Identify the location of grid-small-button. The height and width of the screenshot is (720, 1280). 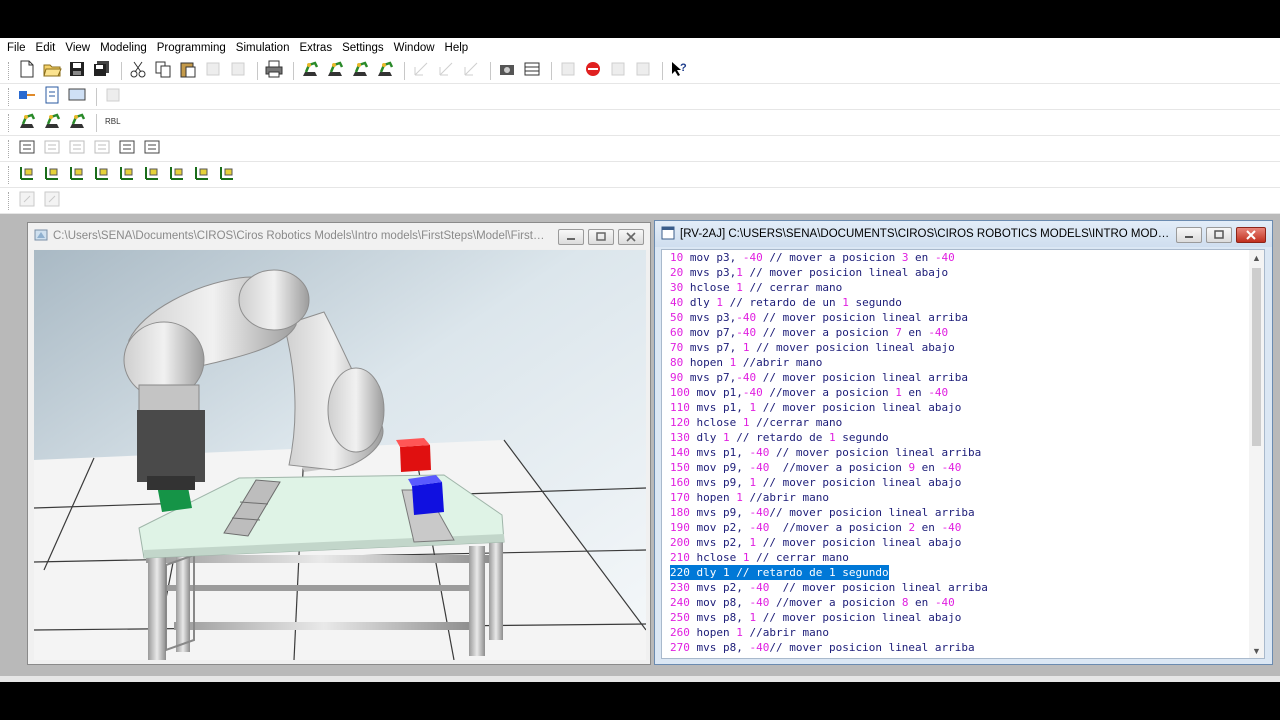
(27, 201).